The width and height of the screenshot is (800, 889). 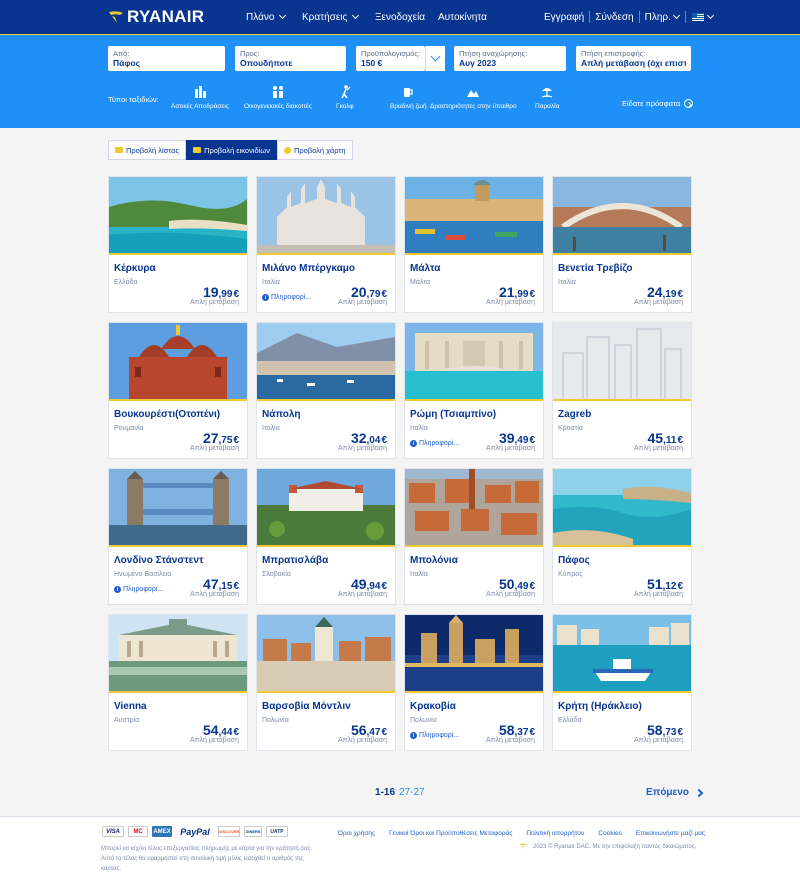 I want to click on ryanair-logo: RYANAIR, so click(x=156, y=16).